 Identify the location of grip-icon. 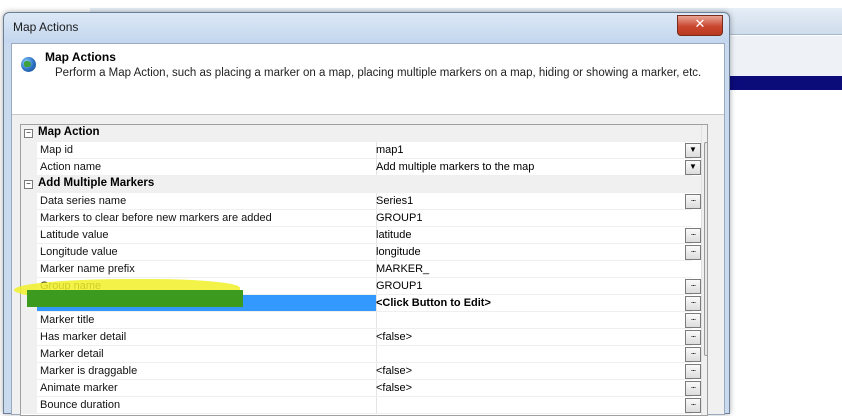
(707, 247).